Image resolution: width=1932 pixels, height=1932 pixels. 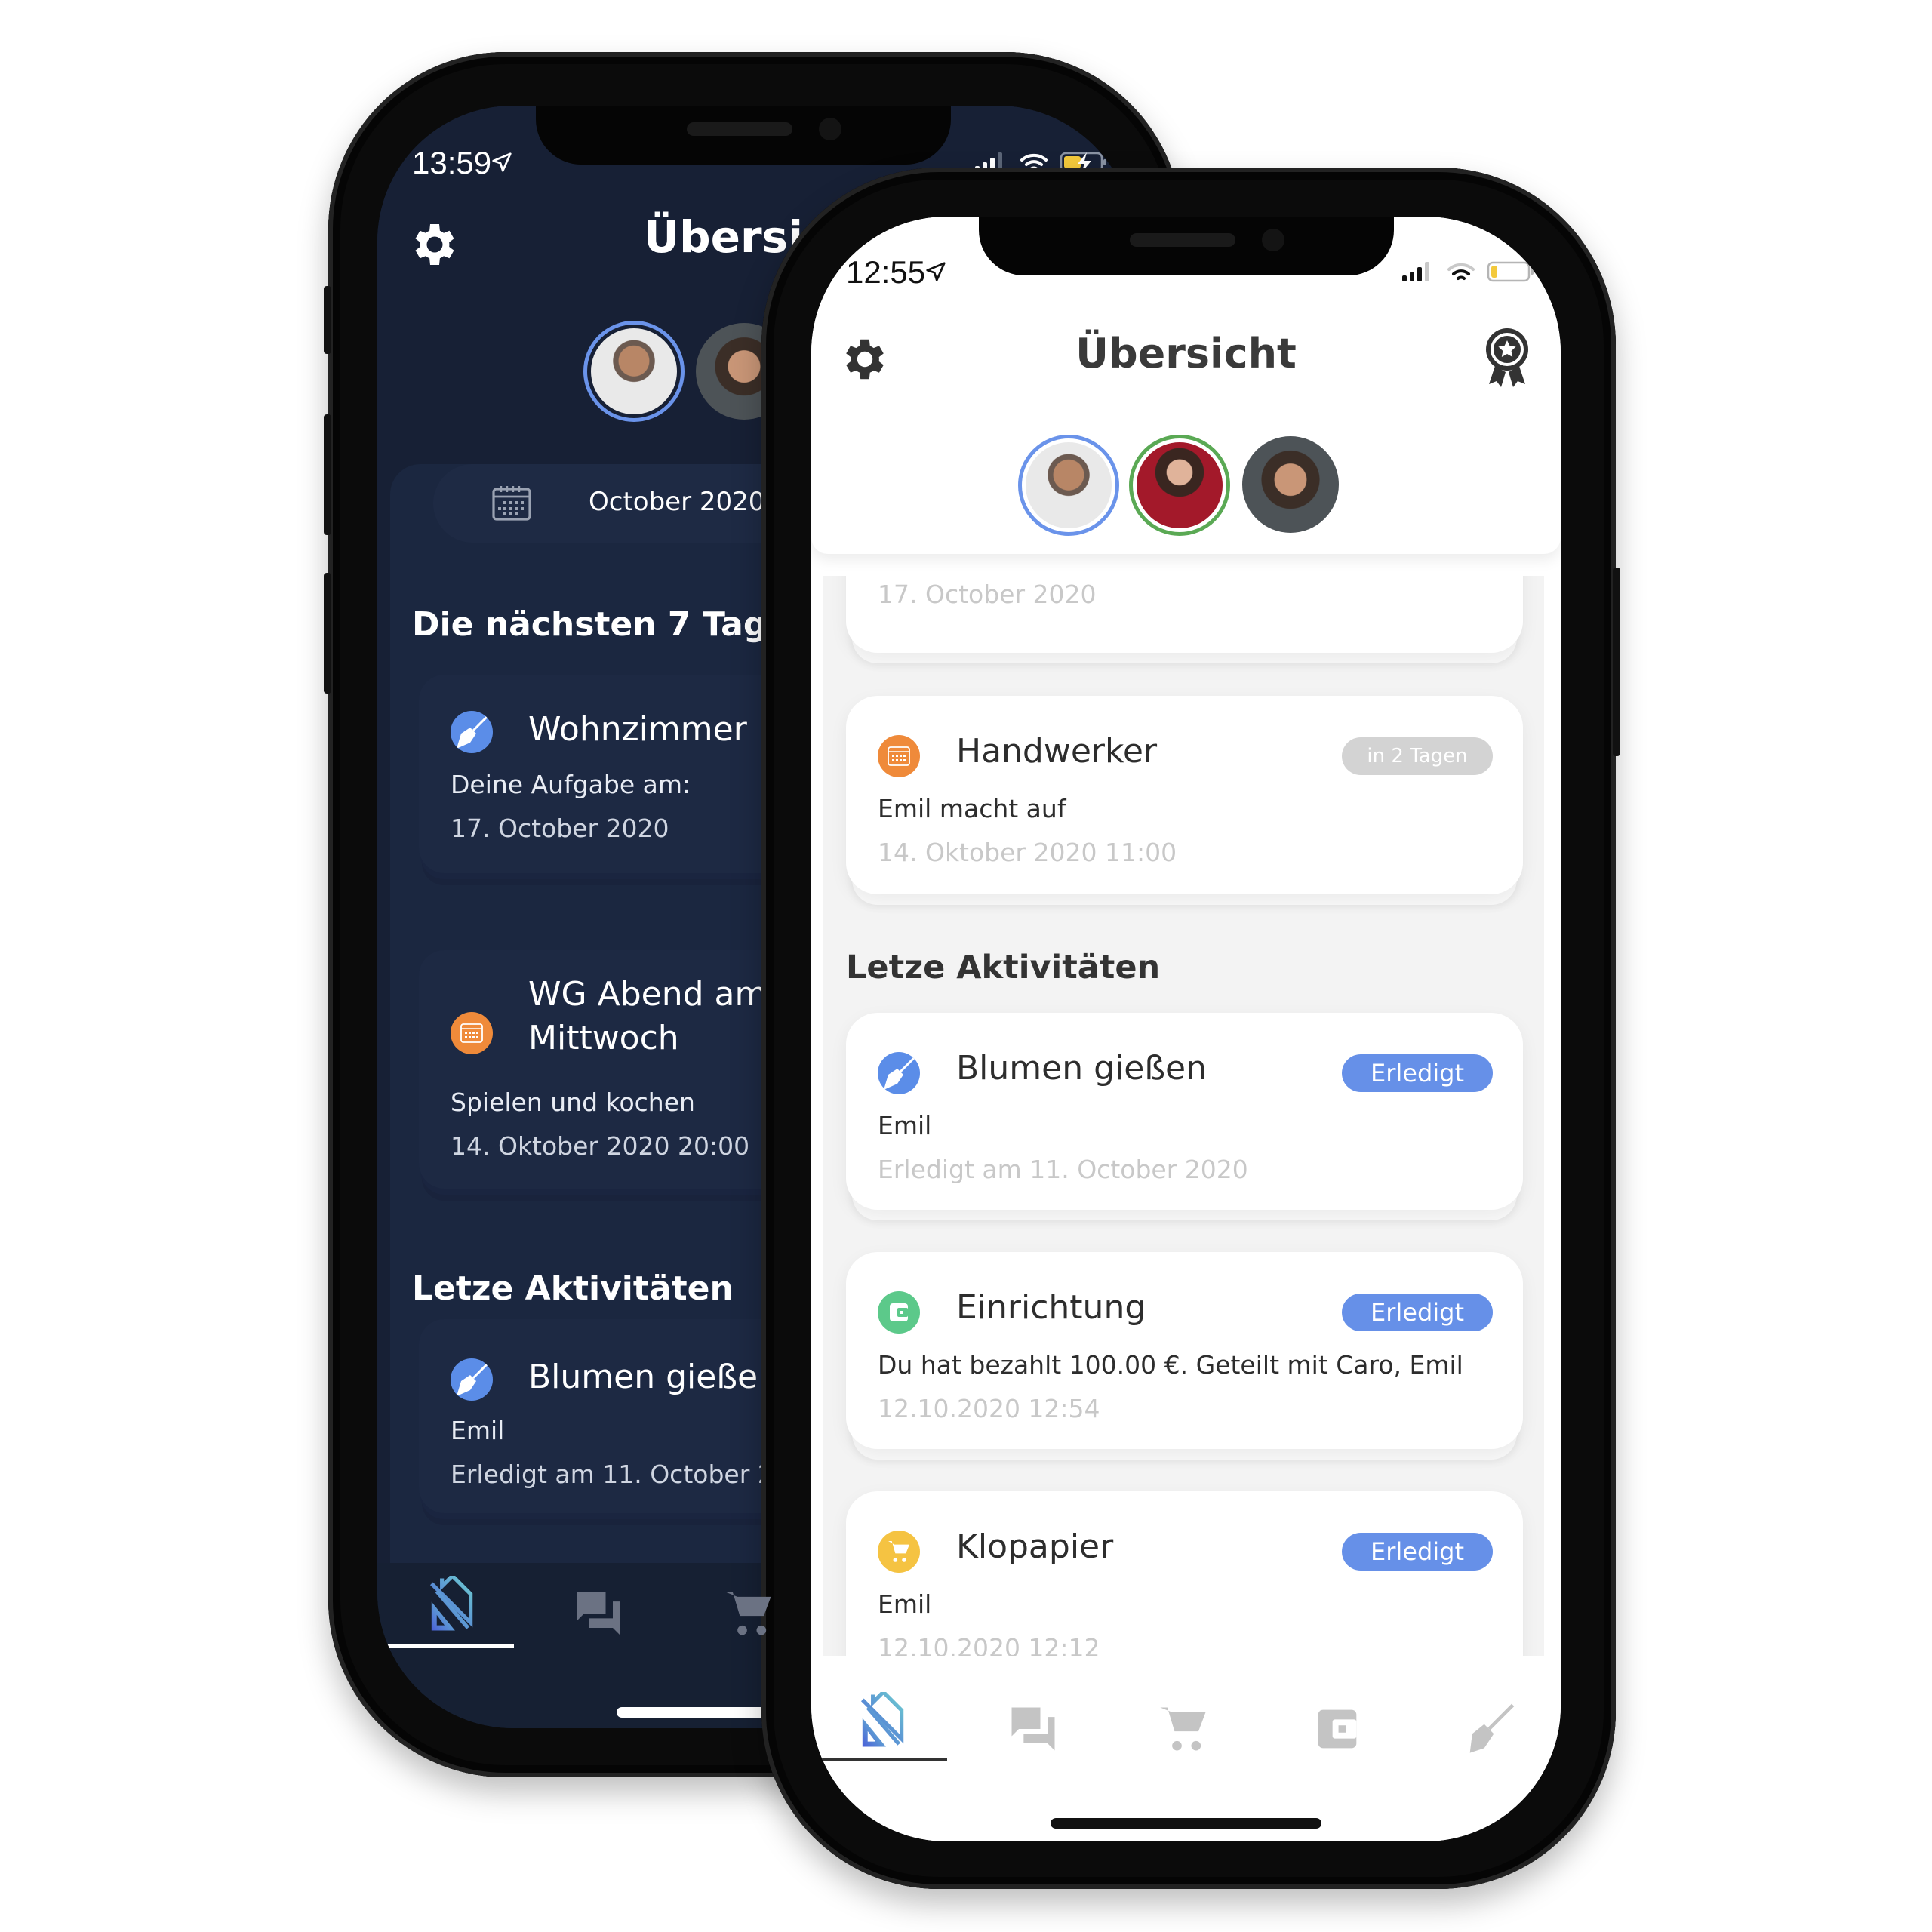 I want to click on wallet-icon, so click(x=899, y=1312).